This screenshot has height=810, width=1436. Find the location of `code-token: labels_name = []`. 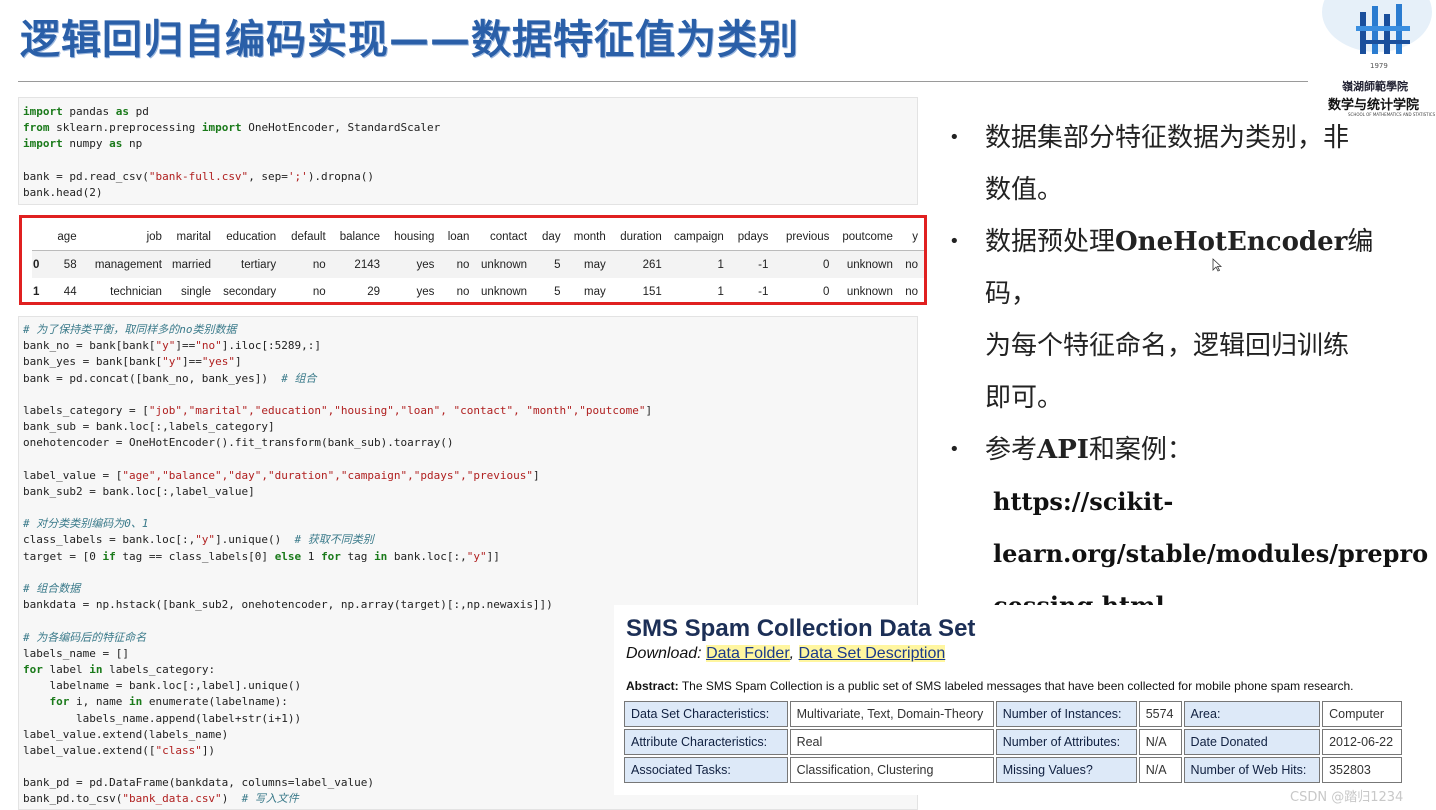

code-token: labels_name = [] is located at coordinates (76, 653).